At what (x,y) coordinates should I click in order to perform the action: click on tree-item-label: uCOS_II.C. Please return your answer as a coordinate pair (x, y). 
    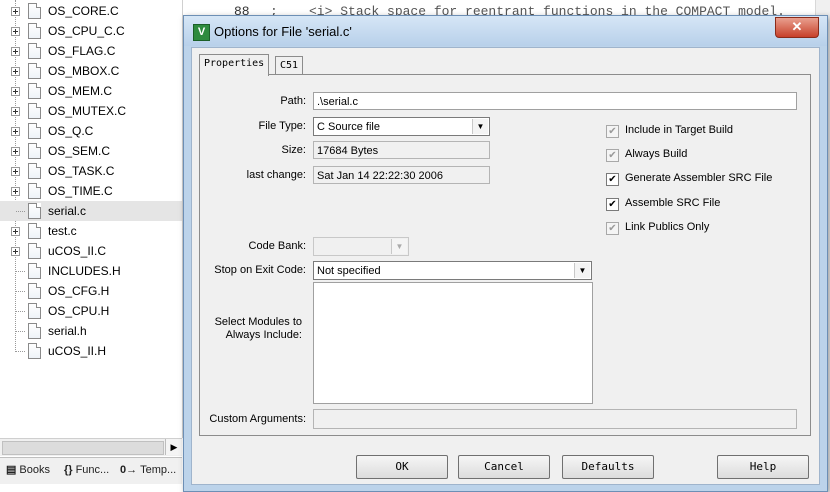
    Looking at the image, I should click on (77, 251).